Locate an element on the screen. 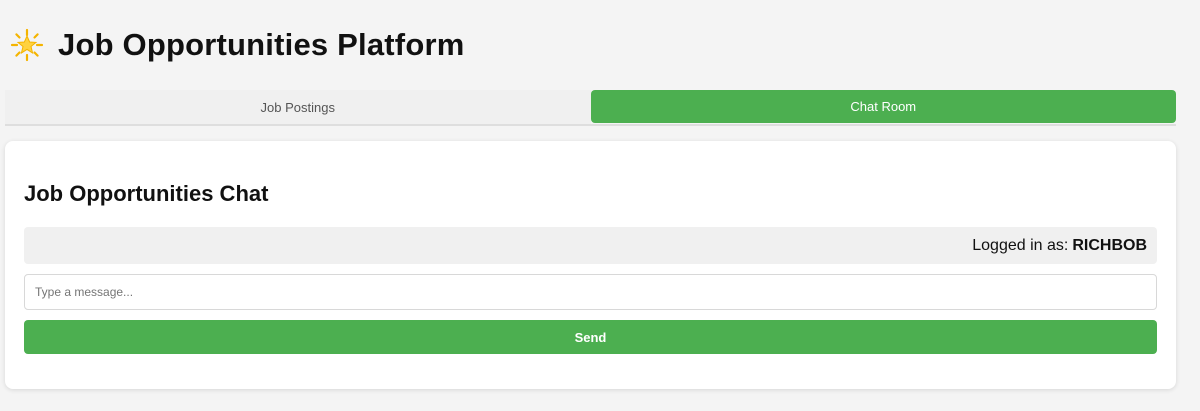 Image resolution: width=1200 pixels, height=411 pixels. glowing-star-icon is located at coordinates (27, 45).